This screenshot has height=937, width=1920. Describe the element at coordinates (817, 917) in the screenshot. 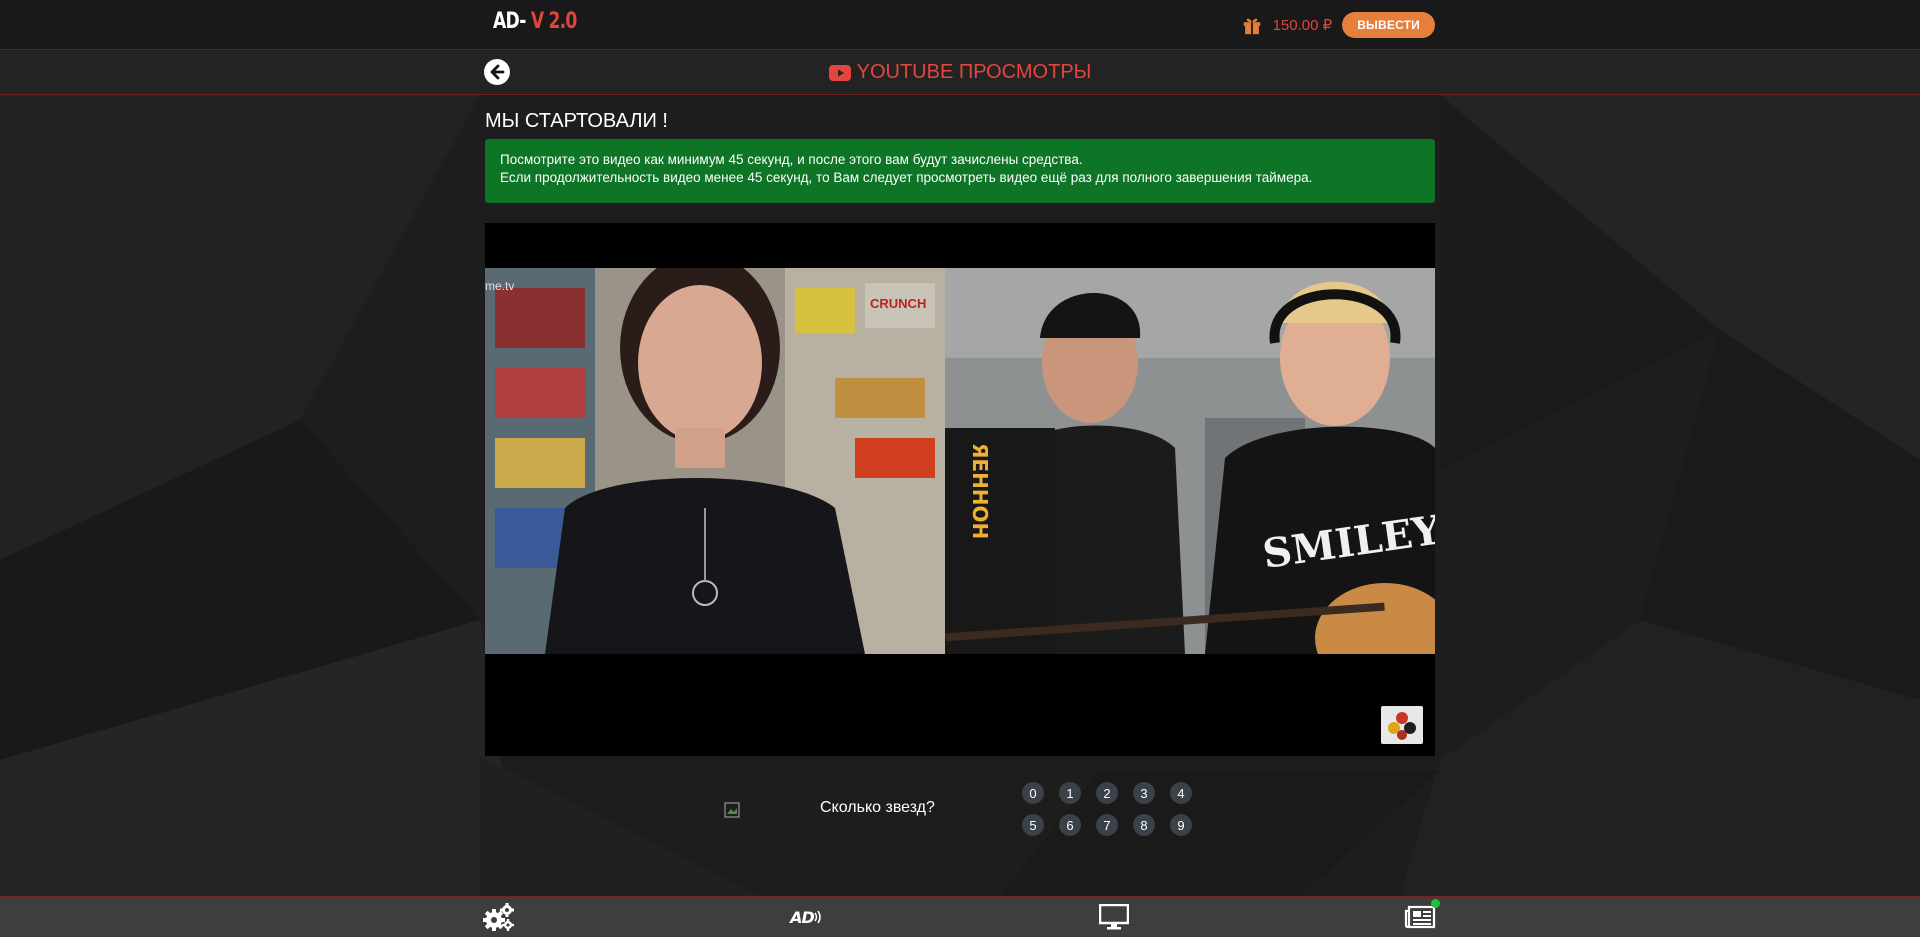

I see `signal-waves-icon` at that location.